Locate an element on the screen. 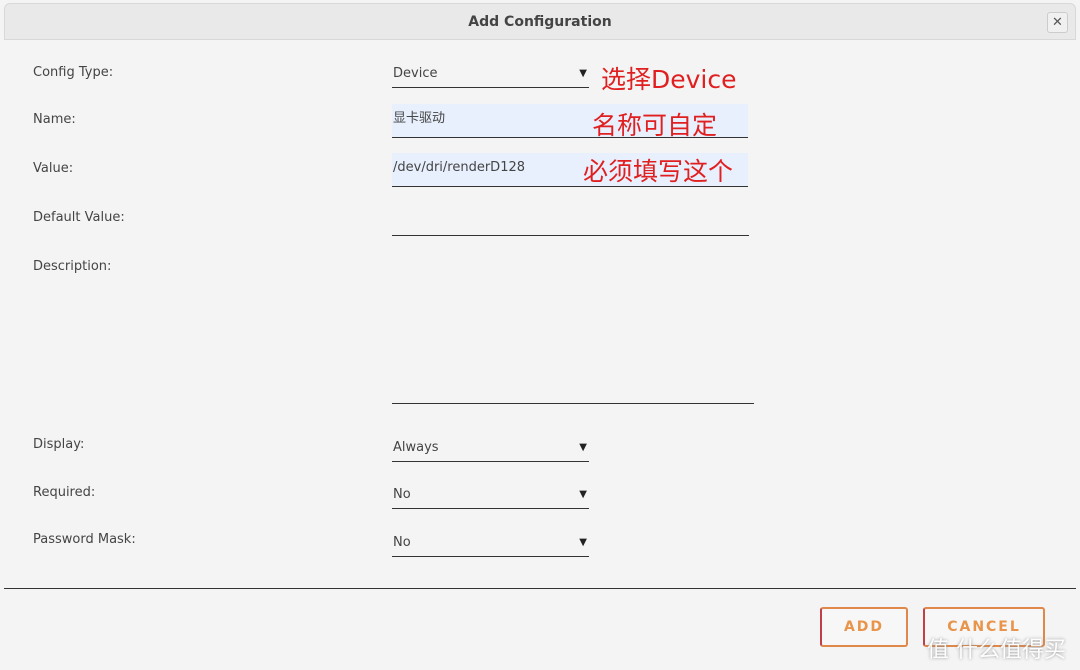 This screenshot has width=1080, height=670. display-value: Always is located at coordinates (416, 447).